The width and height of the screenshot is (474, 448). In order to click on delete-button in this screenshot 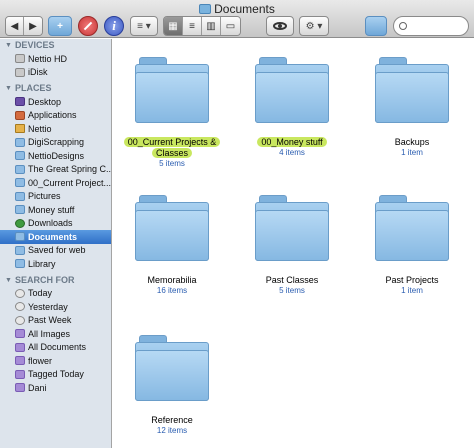, I will do `click(88, 26)`.